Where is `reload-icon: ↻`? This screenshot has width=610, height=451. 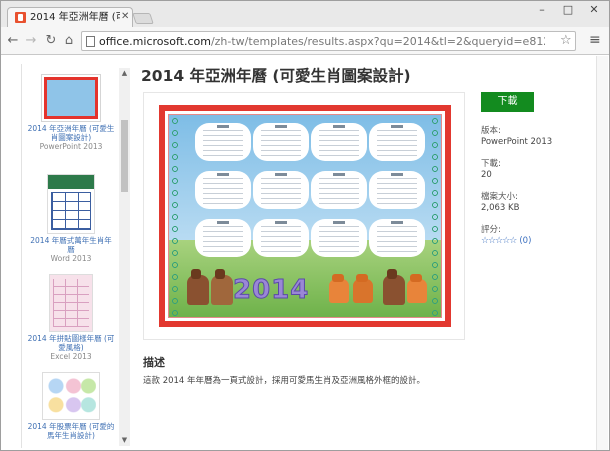
reload-icon: ↻ is located at coordinates (51, 41).